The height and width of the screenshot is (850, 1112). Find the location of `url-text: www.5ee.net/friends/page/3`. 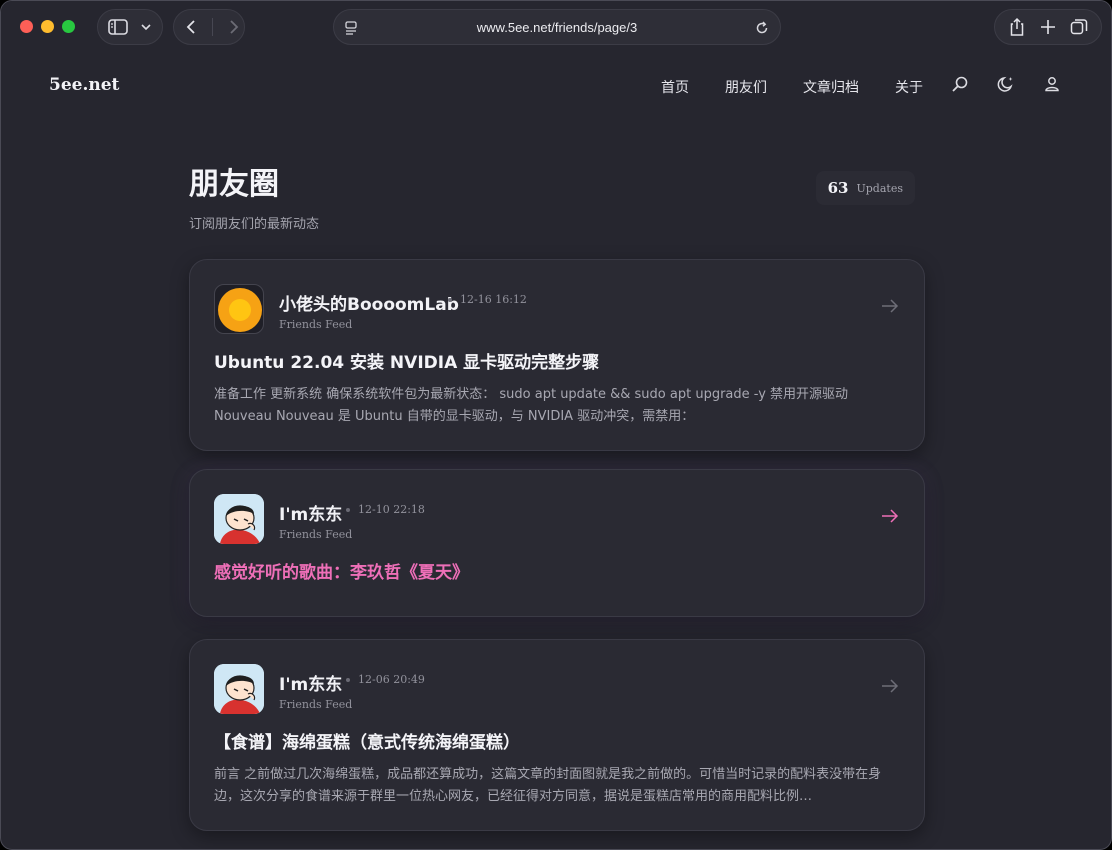

url-text: www.5ee.net/friends/page/3 is located at coordinates (557, 27).